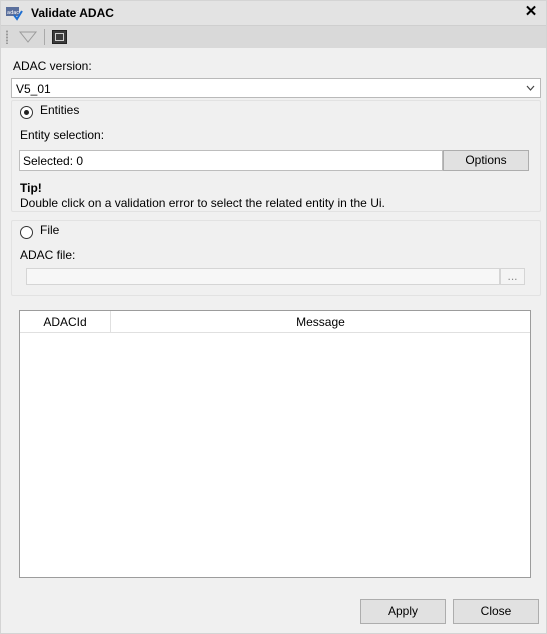 Image resolution: width=547 pixels, height=634 pixels. What do you see at coordinates (531, 12) in the screenshot?
I see `close-icon: ✕` at bounding box center [531, 12].